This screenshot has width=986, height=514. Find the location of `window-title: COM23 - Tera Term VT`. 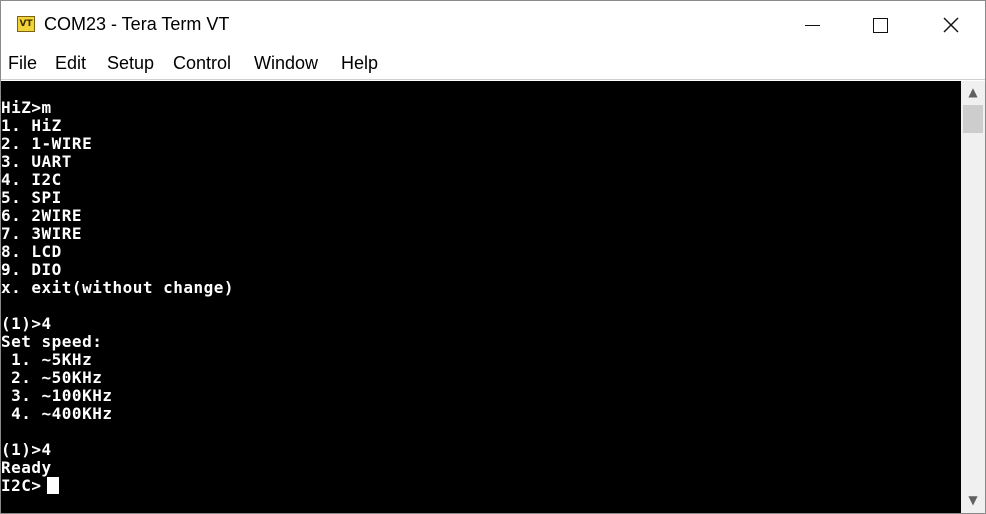

window-title: COM23 - Tera Term VT is located at coordinates (137, 24).